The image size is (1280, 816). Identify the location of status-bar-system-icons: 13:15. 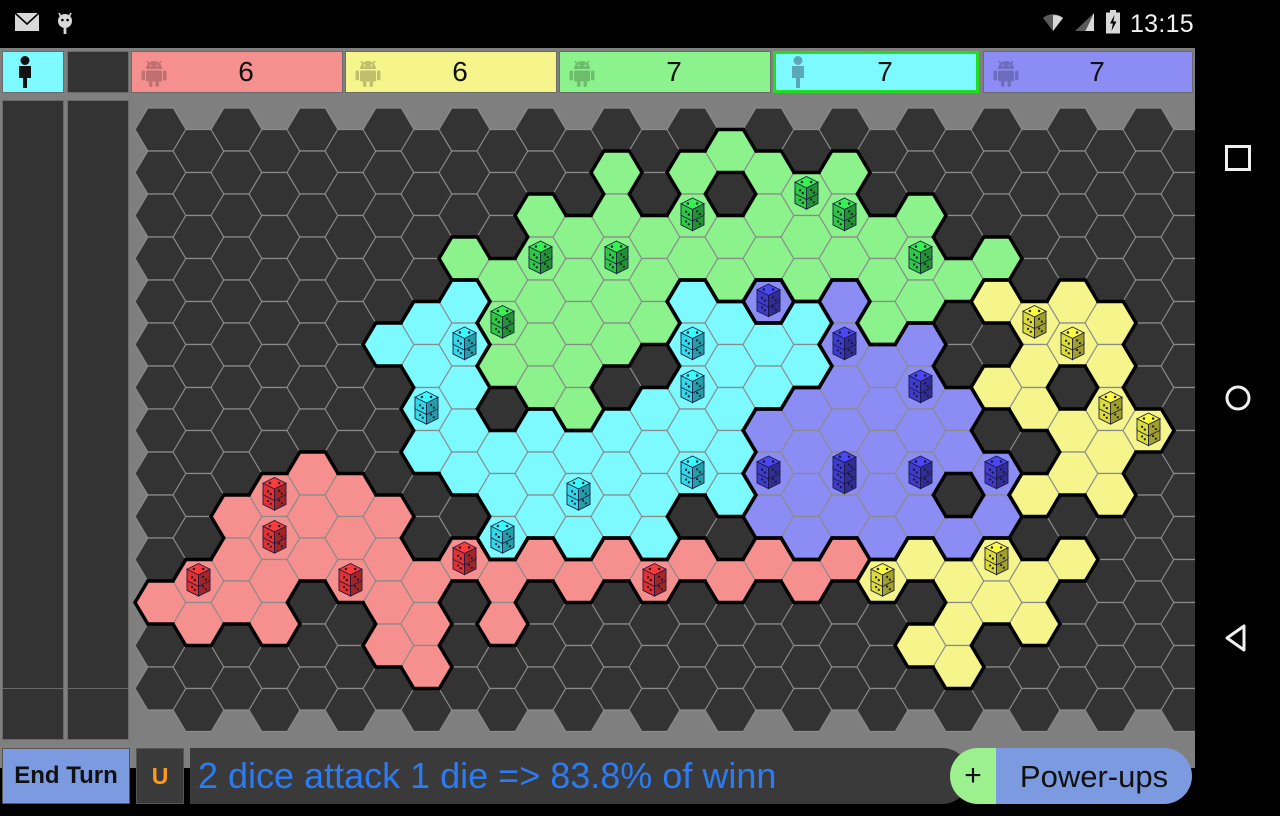
(1117, 24).